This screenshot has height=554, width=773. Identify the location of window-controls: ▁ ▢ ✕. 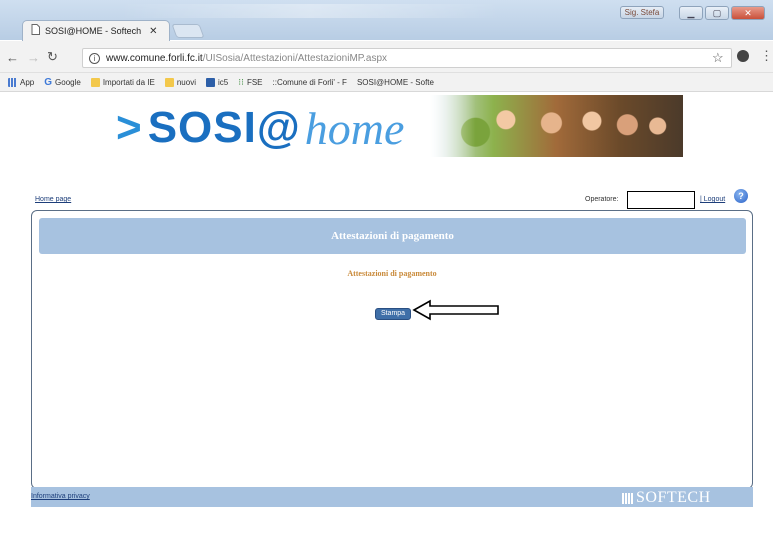
(722, 13).